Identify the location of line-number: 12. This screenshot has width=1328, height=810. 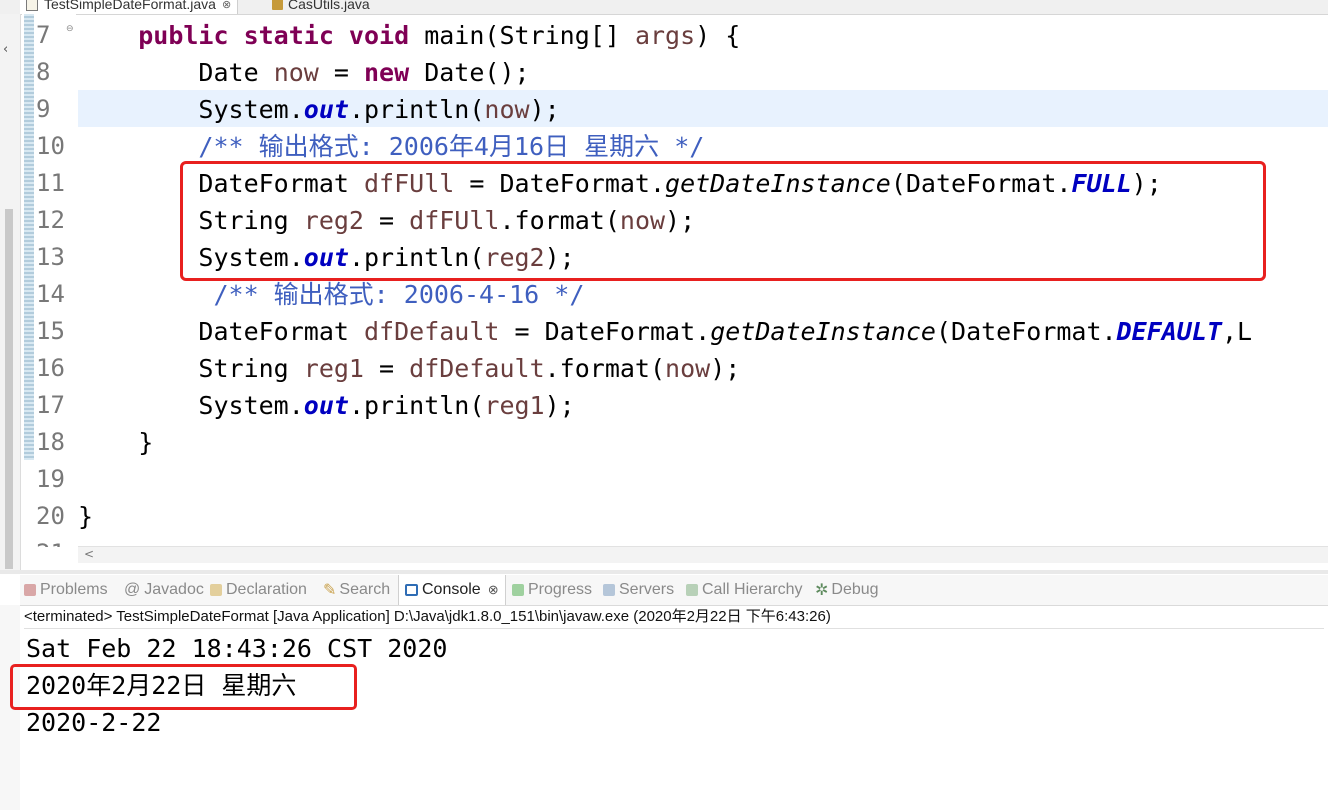
(50, 220).